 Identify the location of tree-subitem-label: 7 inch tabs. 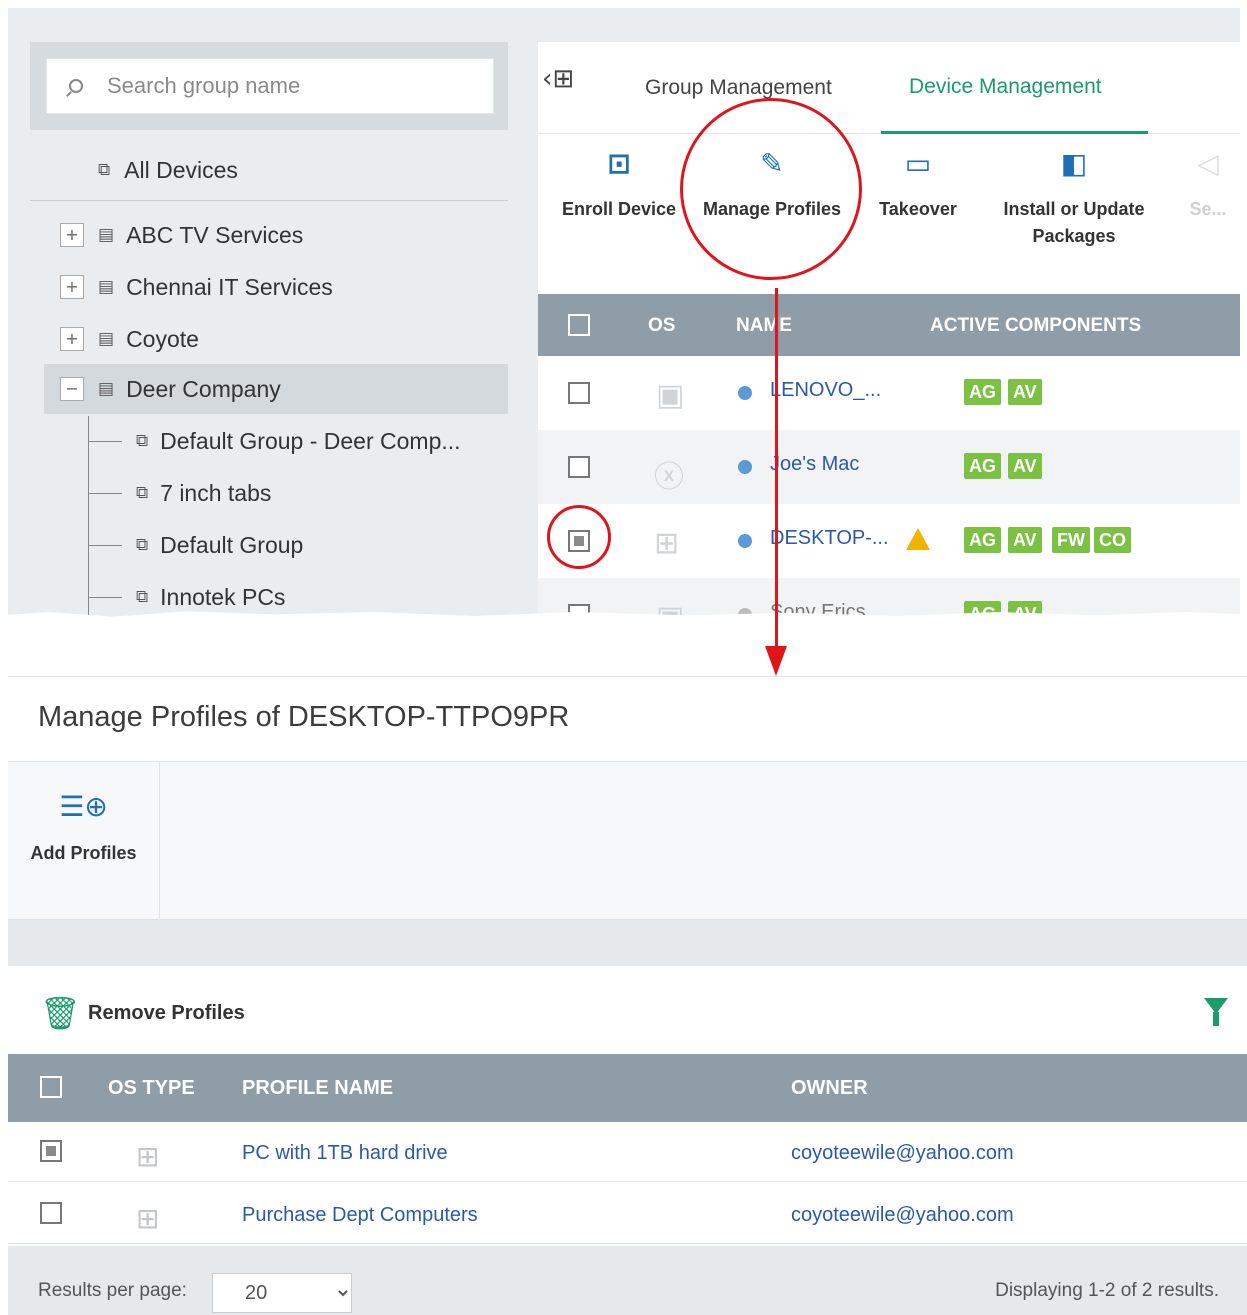
(216, 492).